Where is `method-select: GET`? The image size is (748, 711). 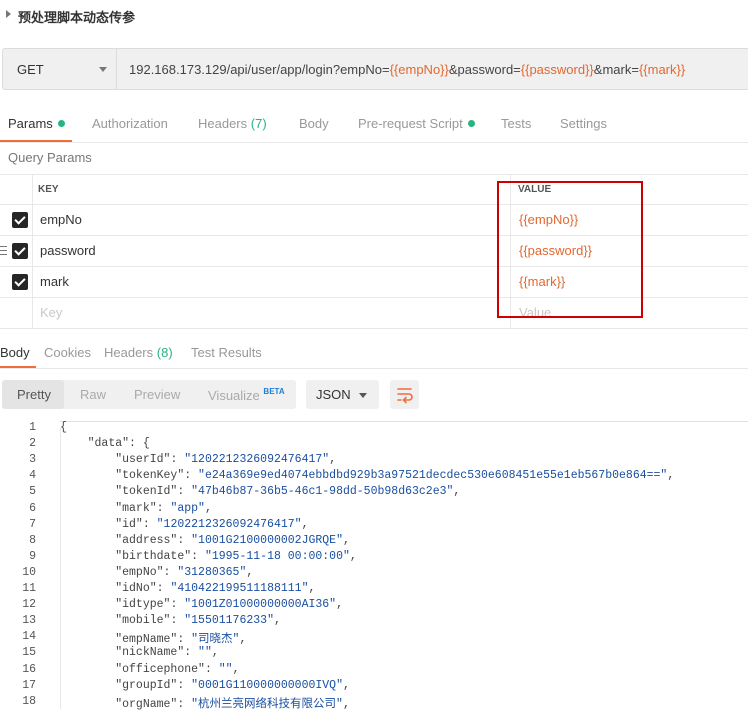 method-select: GET is located at coordinates (59, 69).